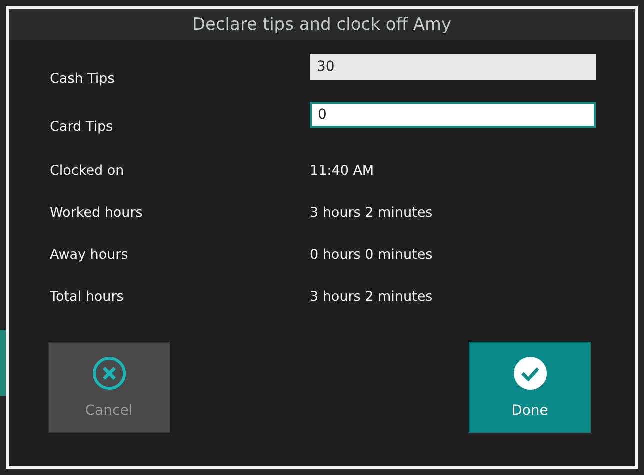 The height and width of the screenshot is (475, 644). I want to click on detail-label: Worked hours, so click(96, 213).